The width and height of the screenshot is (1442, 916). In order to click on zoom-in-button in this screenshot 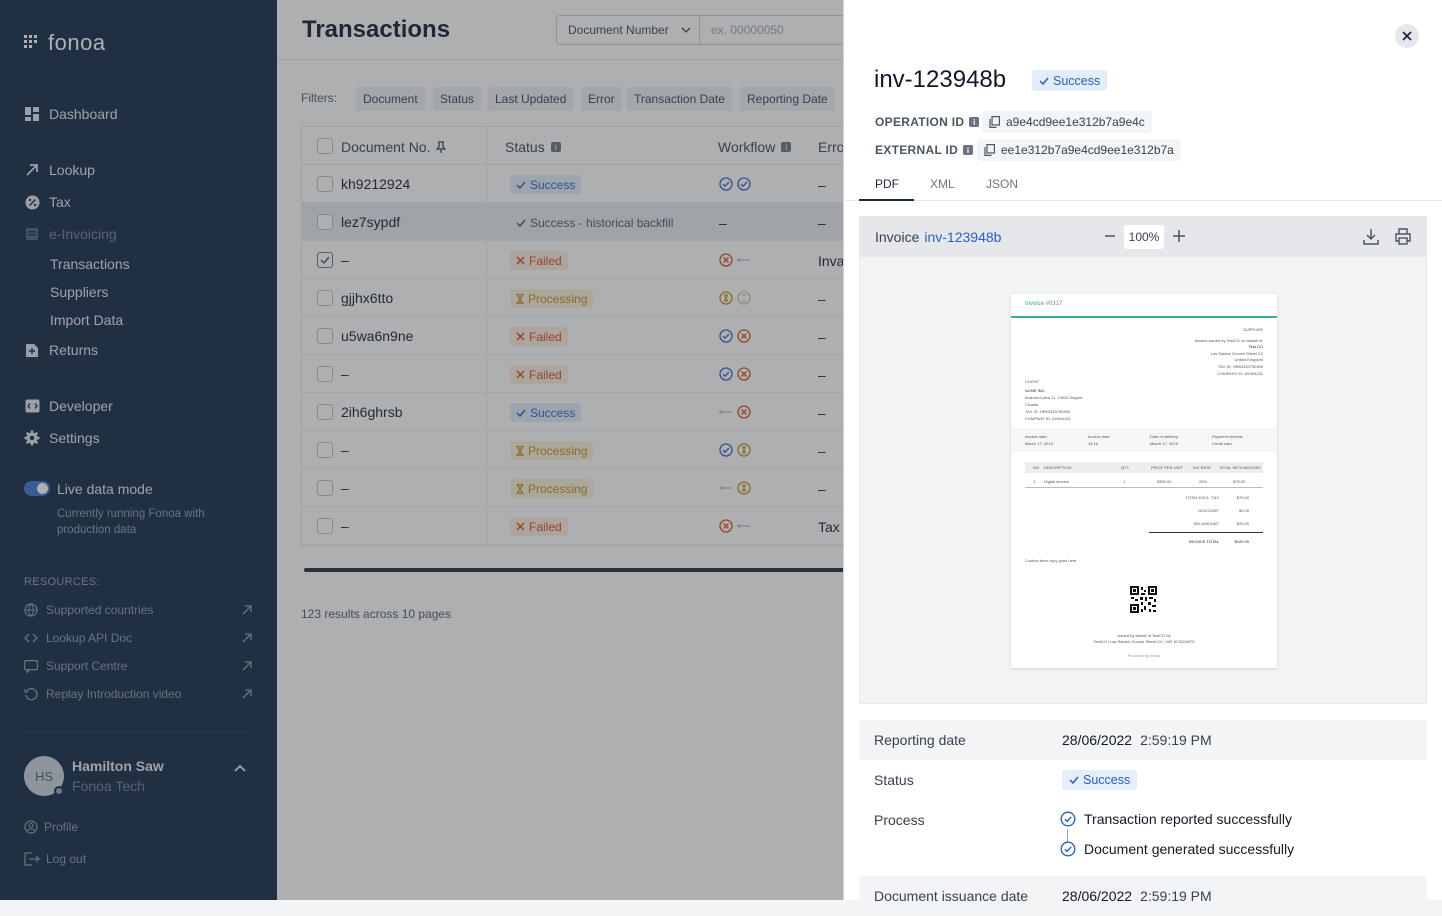, I will do `click(1179, 236)`.